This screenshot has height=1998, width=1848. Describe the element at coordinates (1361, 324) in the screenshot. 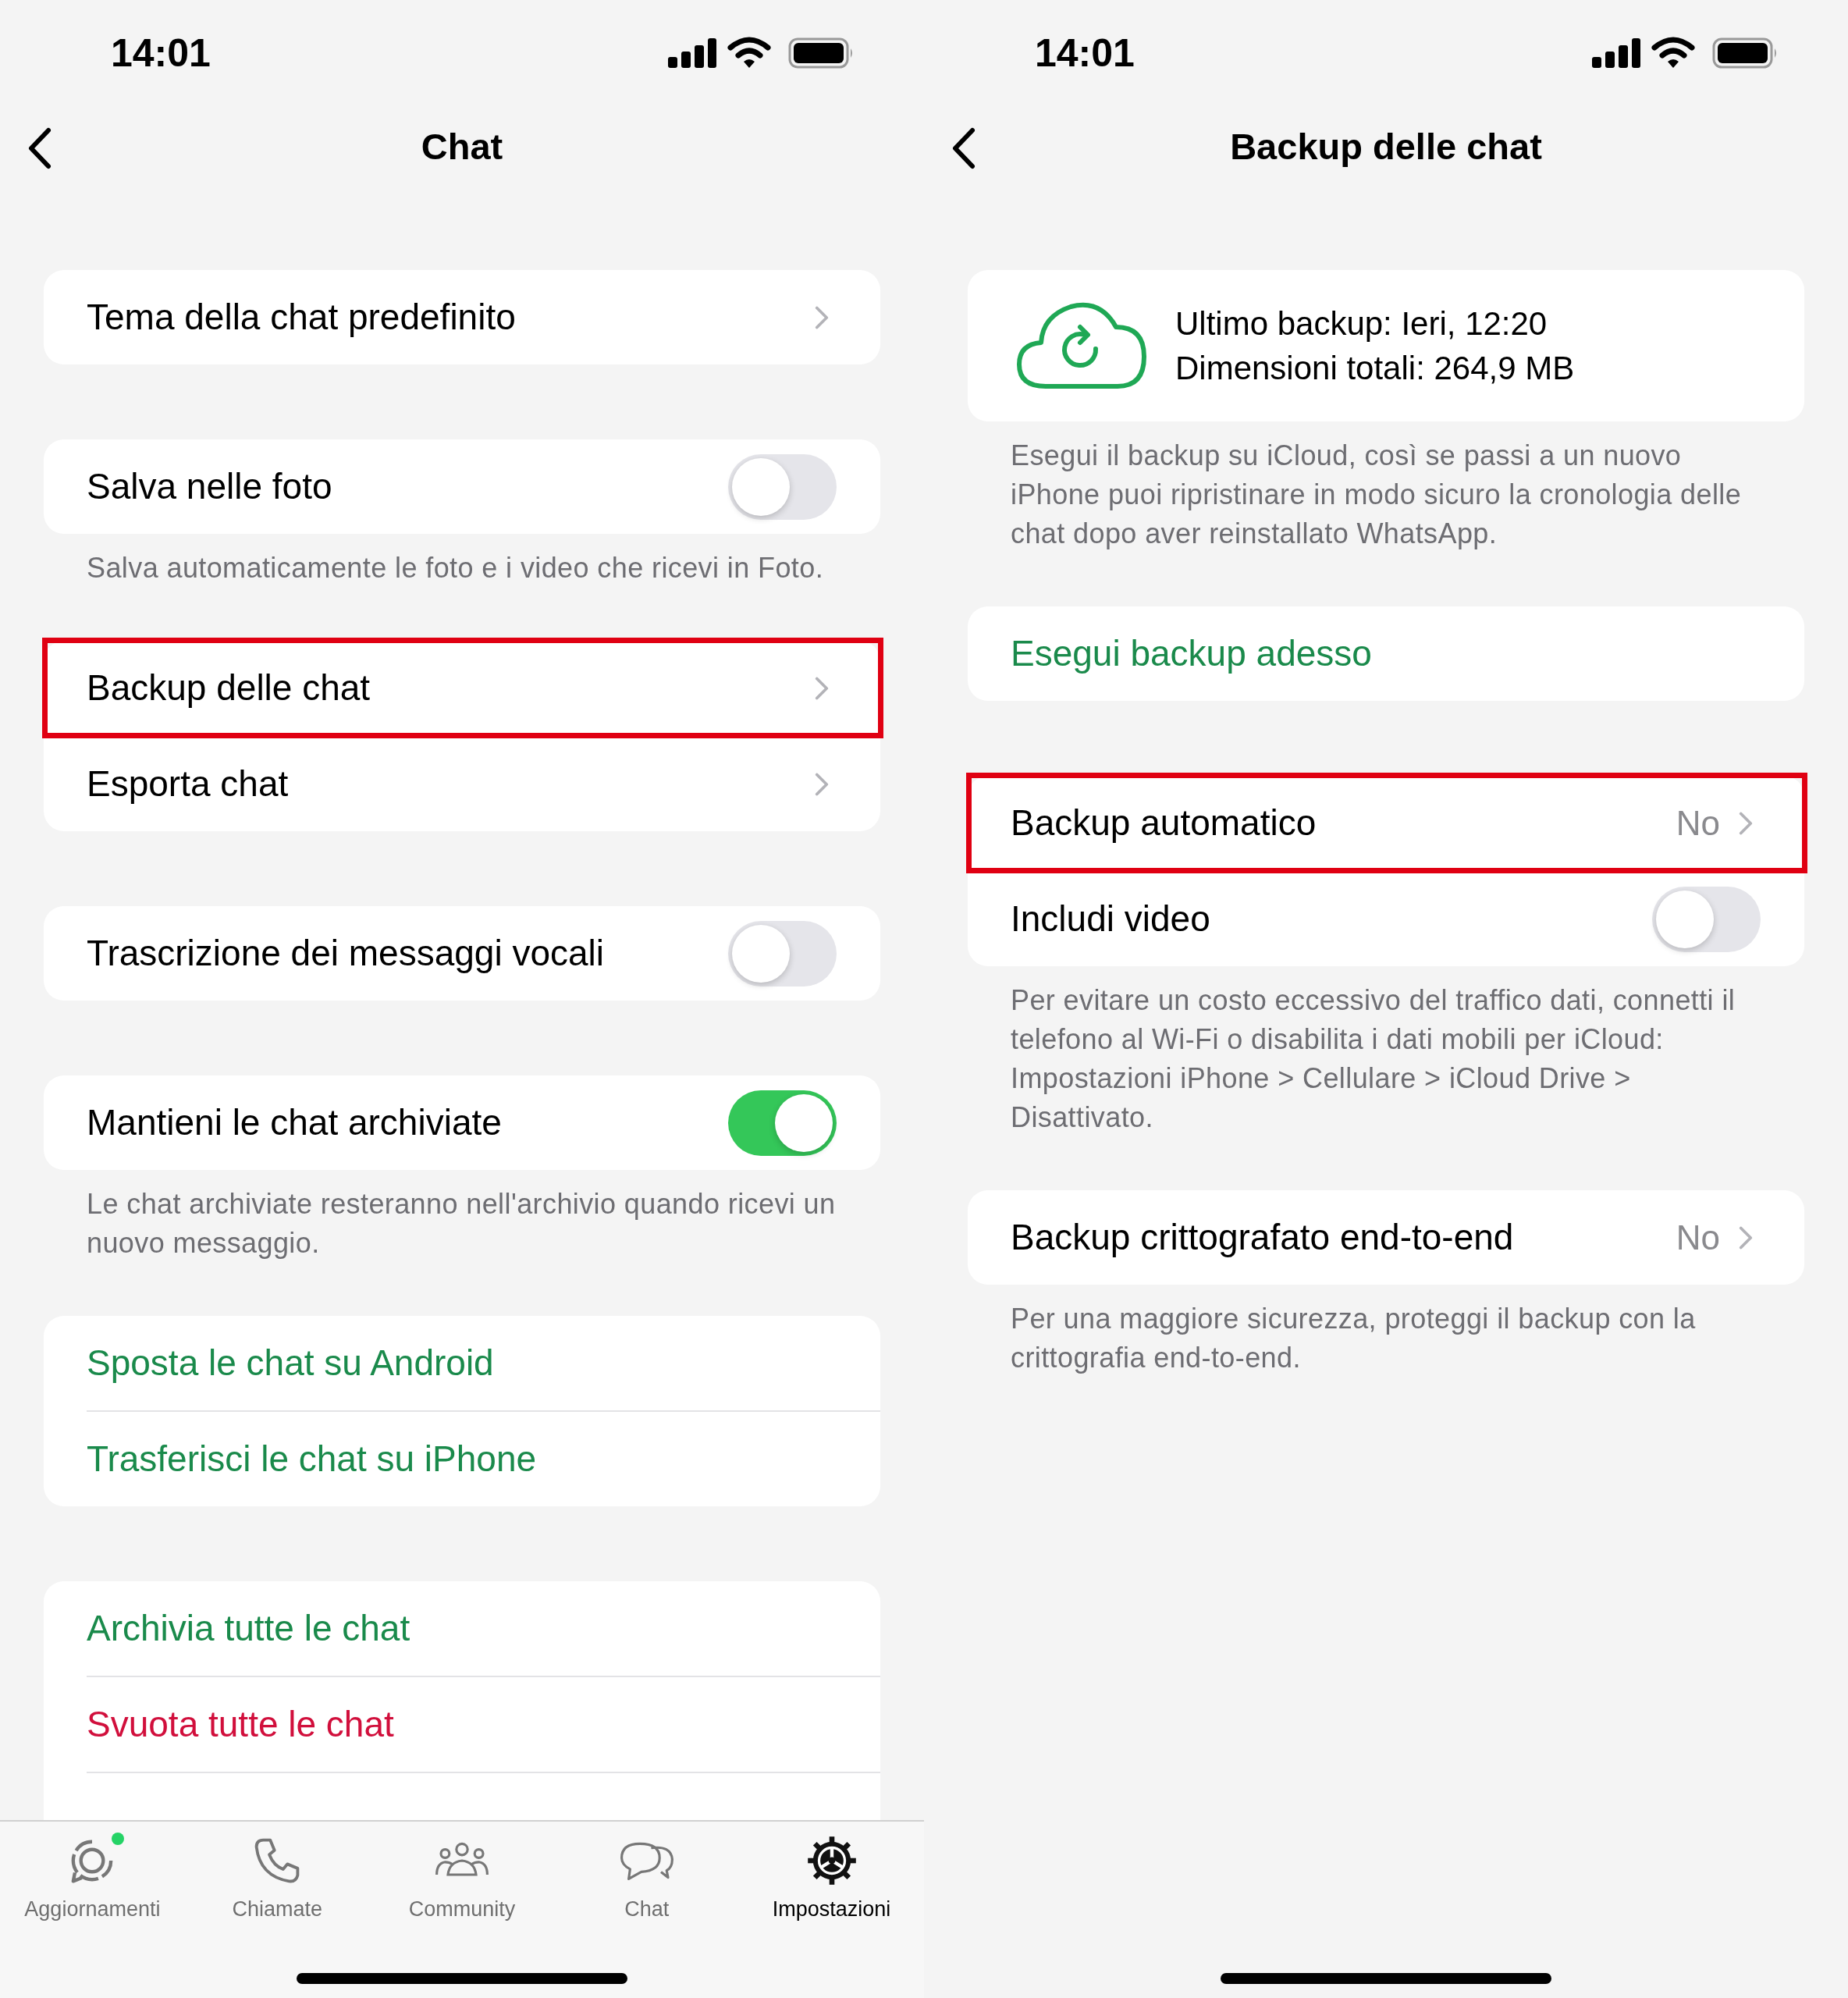

I see `backup-info-text: Ultimo backup: Ieri, 12:20` at that location.